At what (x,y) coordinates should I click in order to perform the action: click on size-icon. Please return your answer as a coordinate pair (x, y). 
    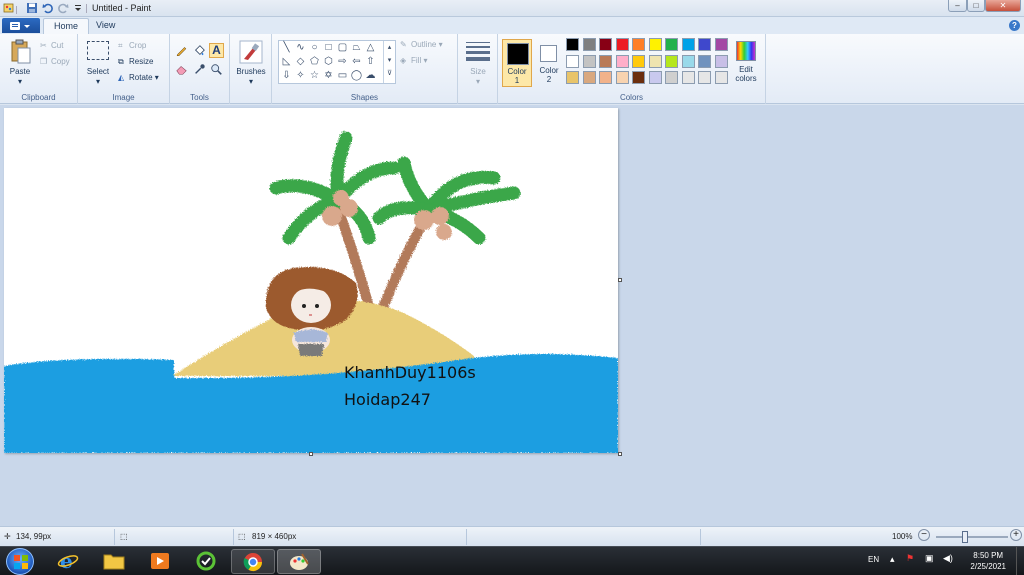
    Looking at the image, I should click on (478, 51).